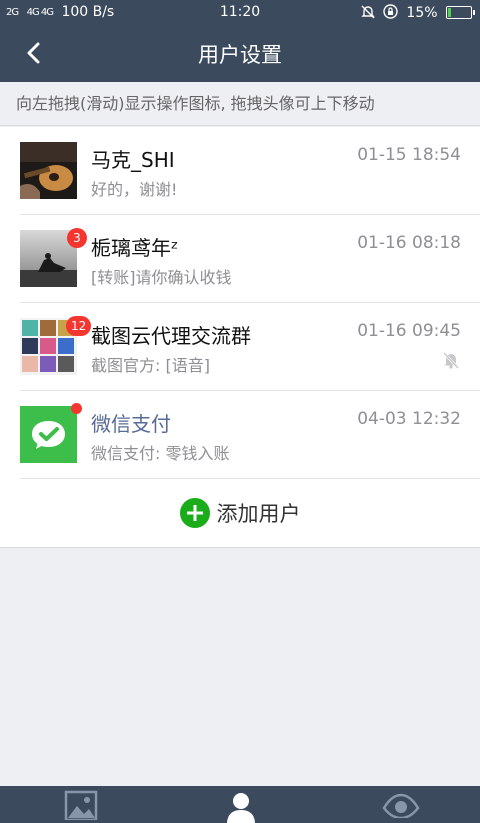  Describe the element at coordinates (409, 155) in the screenshot. I see `message-time: 01-15 18:54` at that location.